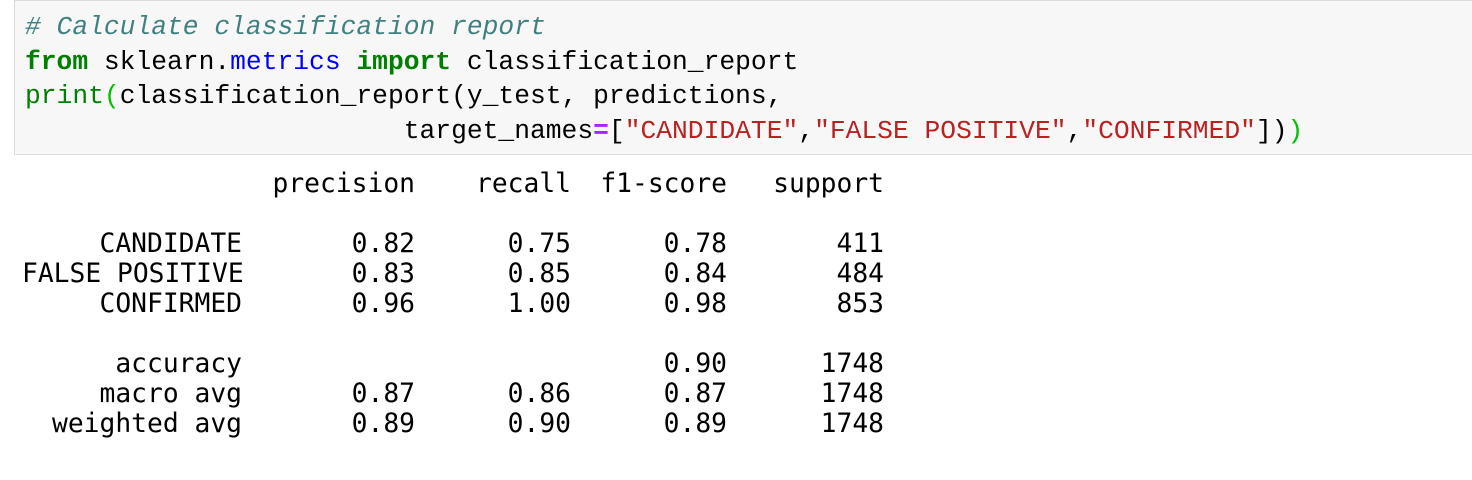  Describe the element at coordinates (453, 274) in the screenshot. I see `report-row: FALSE POSITIVE 0.83 0.85 0.84 484` at that location.